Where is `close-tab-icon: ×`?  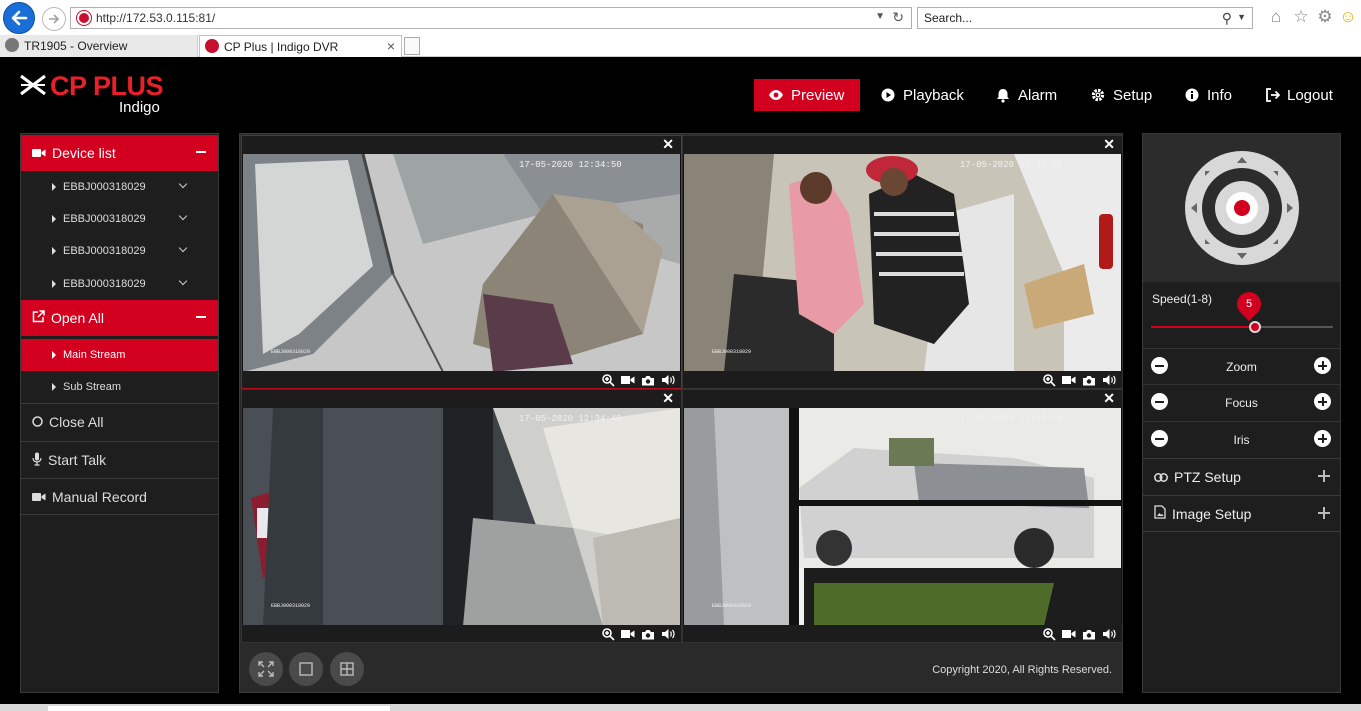
close-tab-icon: × is located at coordinates (391, 46).